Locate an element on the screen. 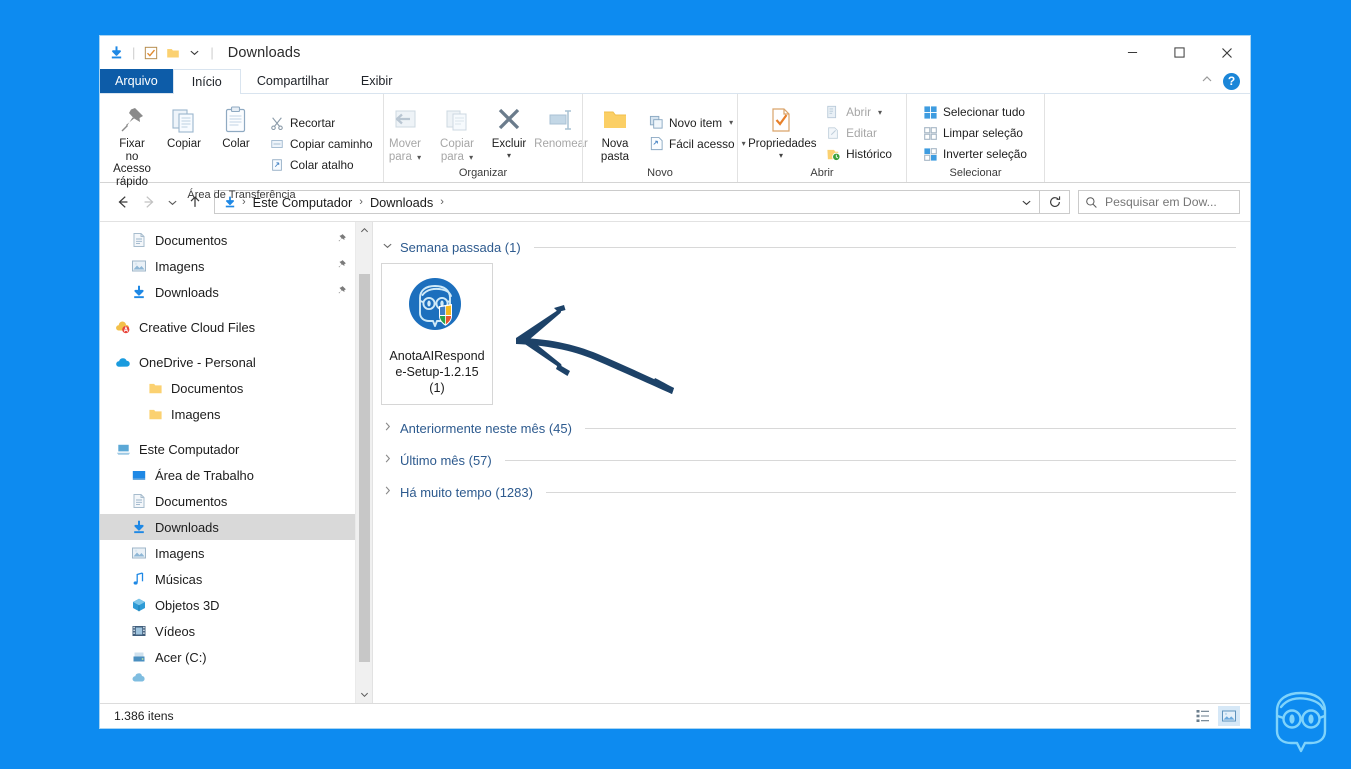 The width and height of the screenshot is (1351, 769). nav-item-este-computador: Este Computador is located at coordinates (227, 449).